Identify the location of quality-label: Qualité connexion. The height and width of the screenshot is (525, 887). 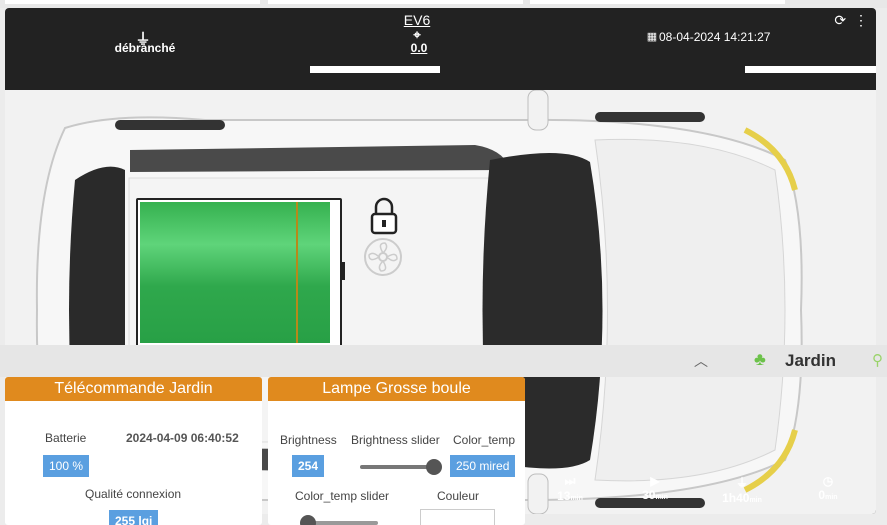
(133, 494).